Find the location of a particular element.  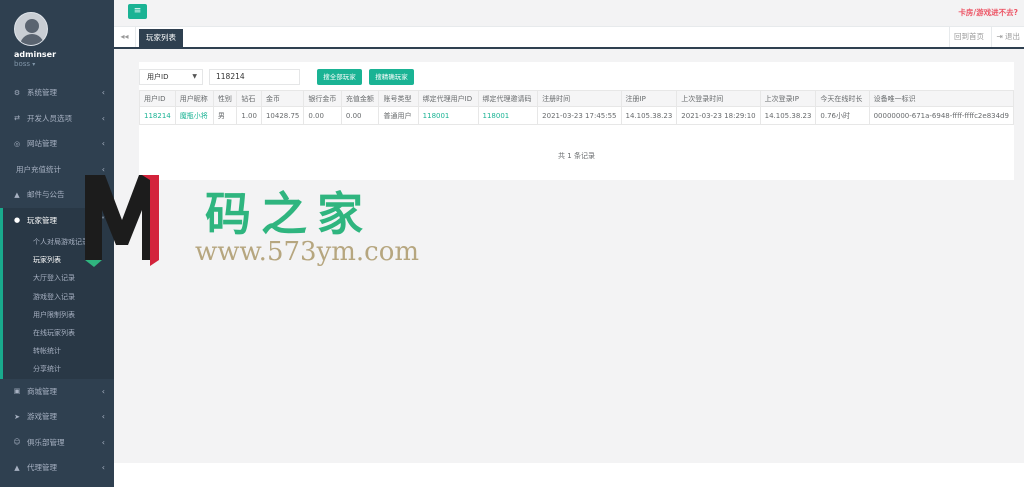

bell-icon: ▲ is located at coordinates (17, 194).